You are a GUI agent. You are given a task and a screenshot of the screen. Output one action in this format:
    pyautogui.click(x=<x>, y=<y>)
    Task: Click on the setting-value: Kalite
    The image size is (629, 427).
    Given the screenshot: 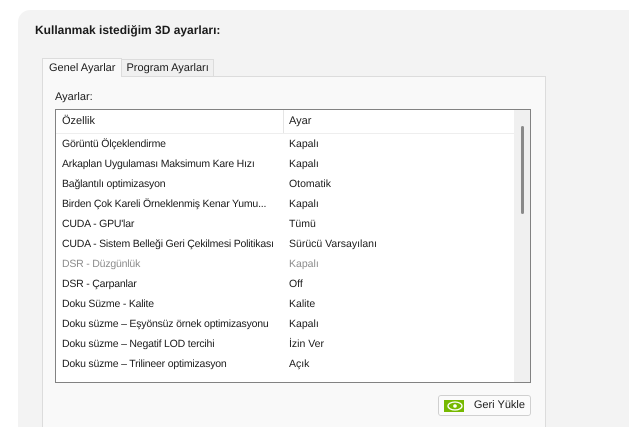 What is the action you would take?
    pyautogui.click(x=300, y=305)
    